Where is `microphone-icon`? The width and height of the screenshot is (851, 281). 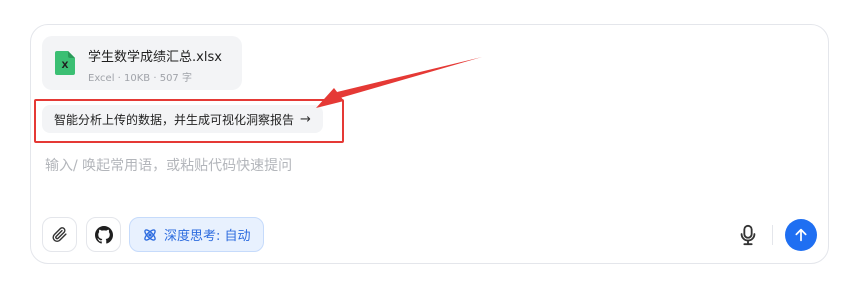 microphone-icon is located at coordinates (748, 235).